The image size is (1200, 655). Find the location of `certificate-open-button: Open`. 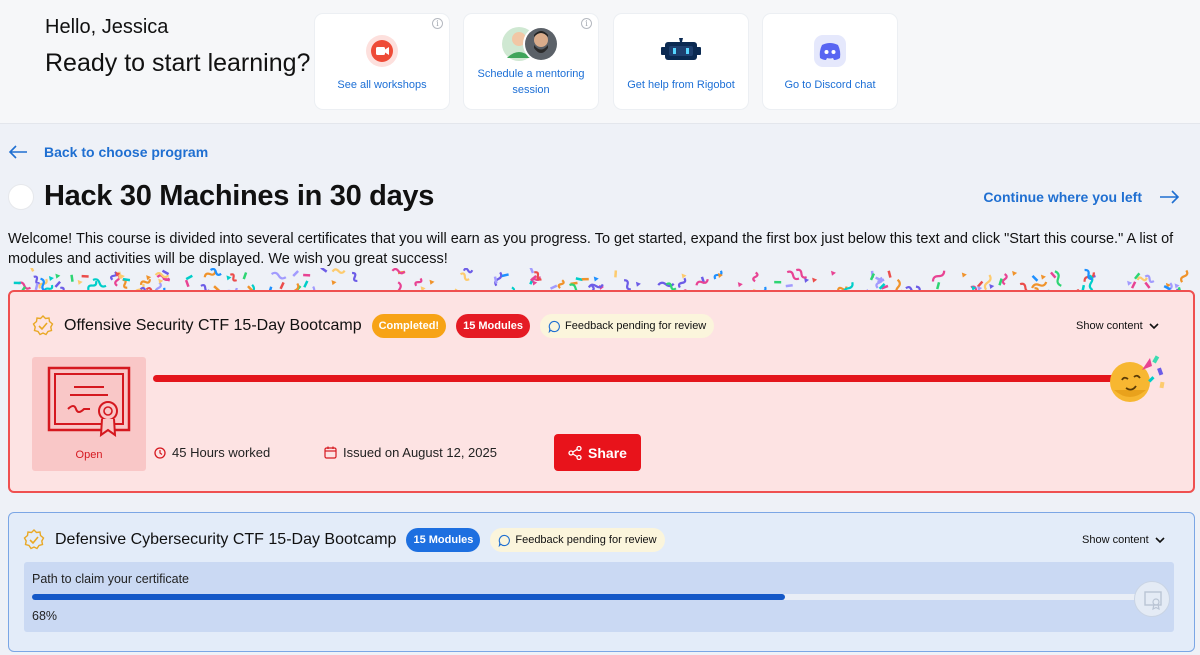

certificate-open-button: Open is located at coordinates (89, 414).